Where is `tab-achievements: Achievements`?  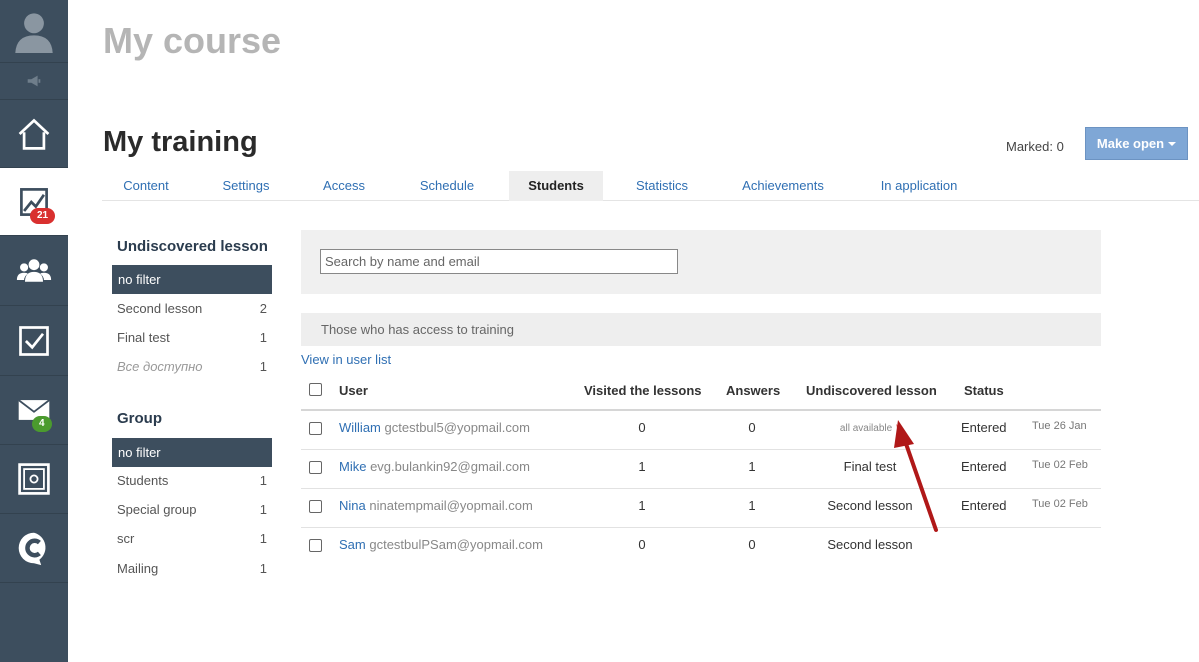
tab-achievements: Achievements is located at coordinates (783, 186).